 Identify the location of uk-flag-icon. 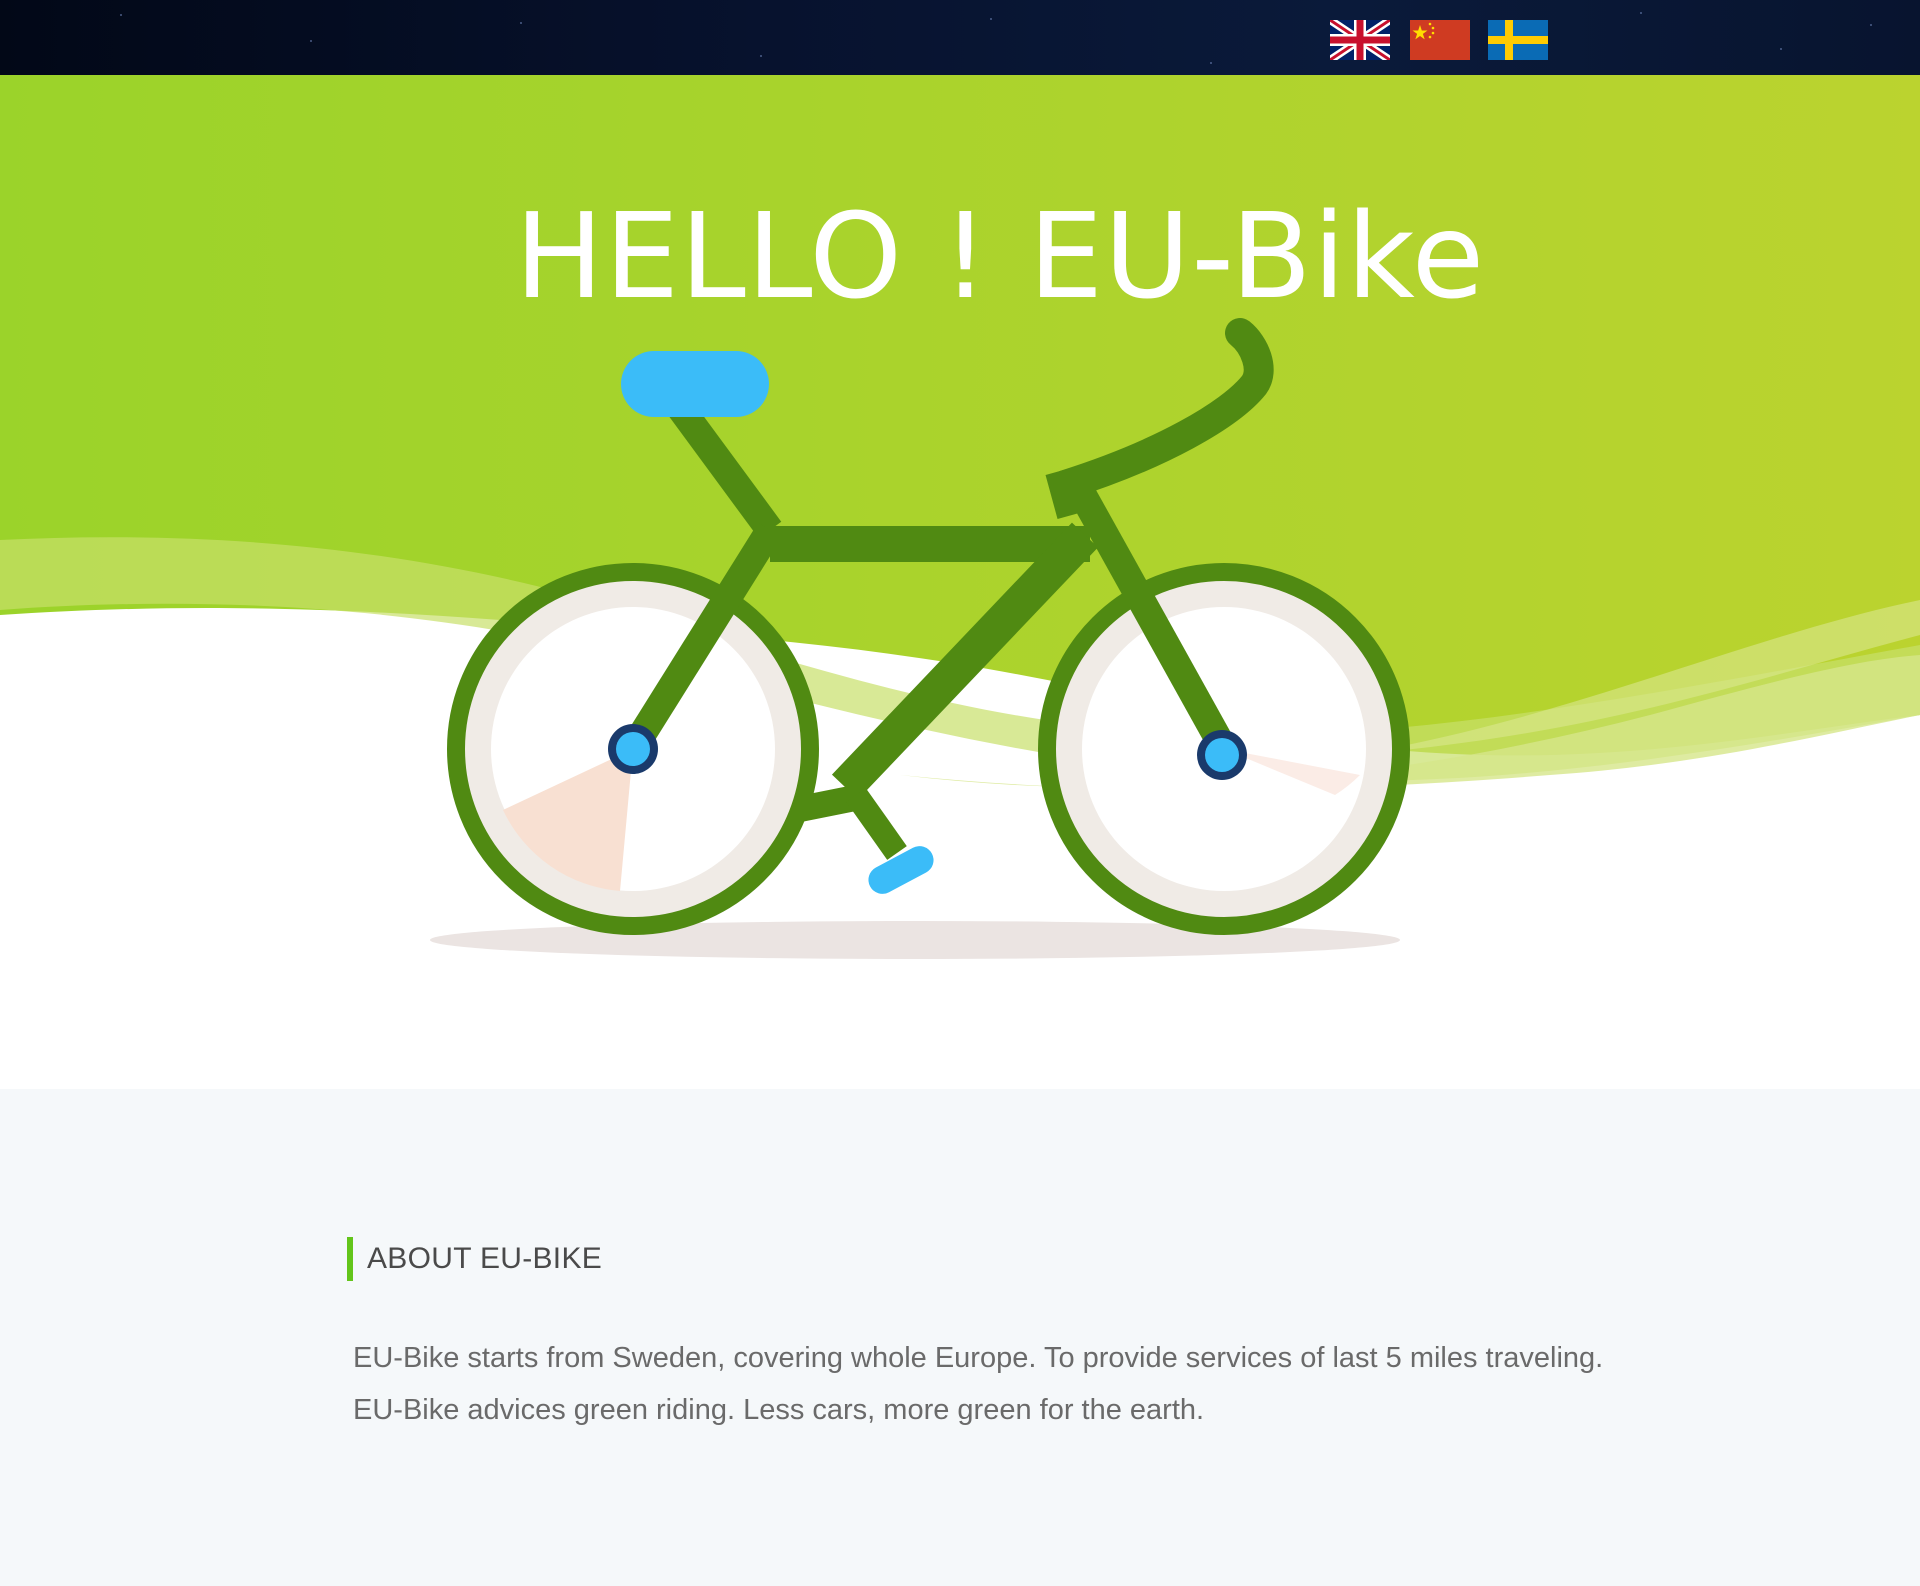
(1360, 40).